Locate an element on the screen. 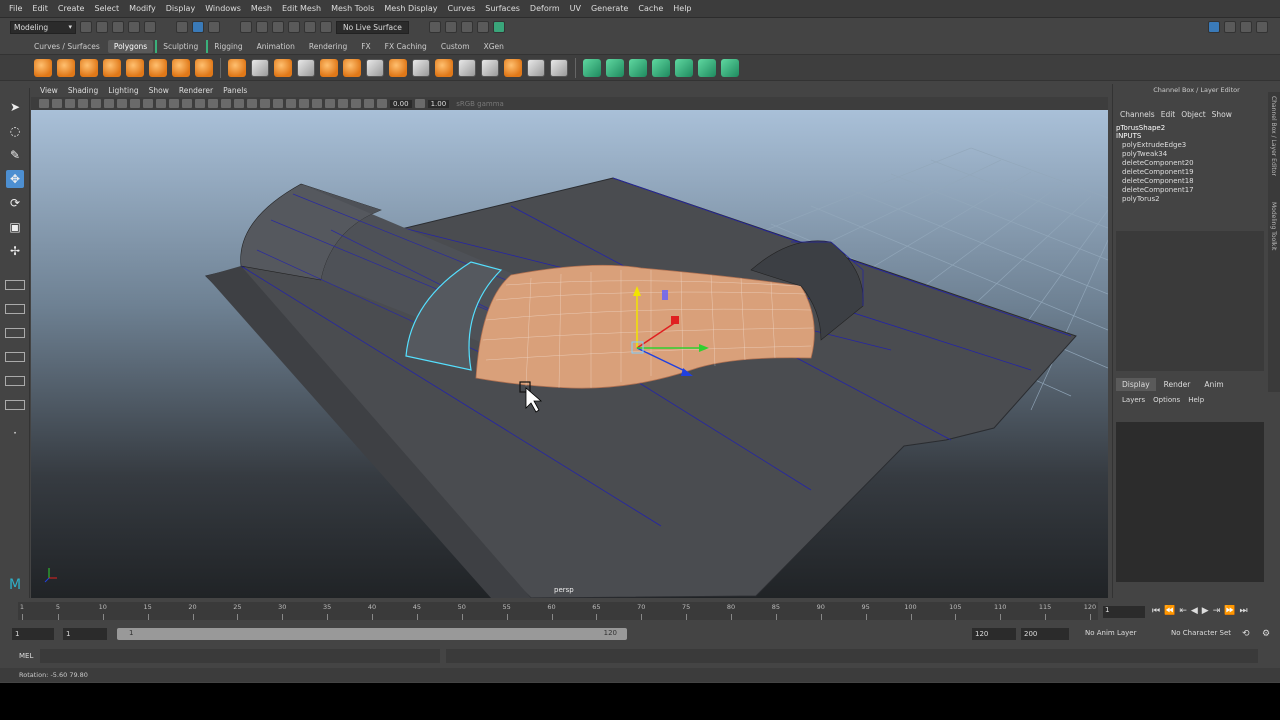 Image resolution: width=1280 pixels, height=720 pixels. isolate-select-icon is located at coordinates (343, 103).